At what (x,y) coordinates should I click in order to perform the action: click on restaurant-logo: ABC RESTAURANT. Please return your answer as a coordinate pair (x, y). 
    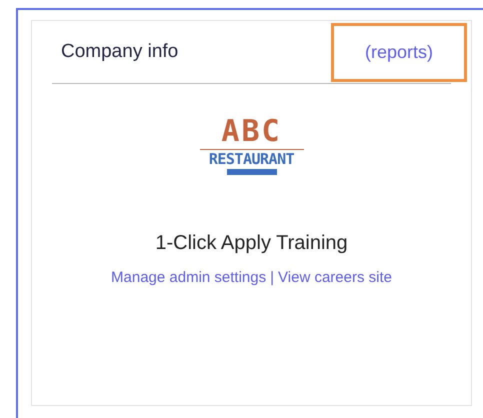
    Looking at the image, I should click on (252, 146).